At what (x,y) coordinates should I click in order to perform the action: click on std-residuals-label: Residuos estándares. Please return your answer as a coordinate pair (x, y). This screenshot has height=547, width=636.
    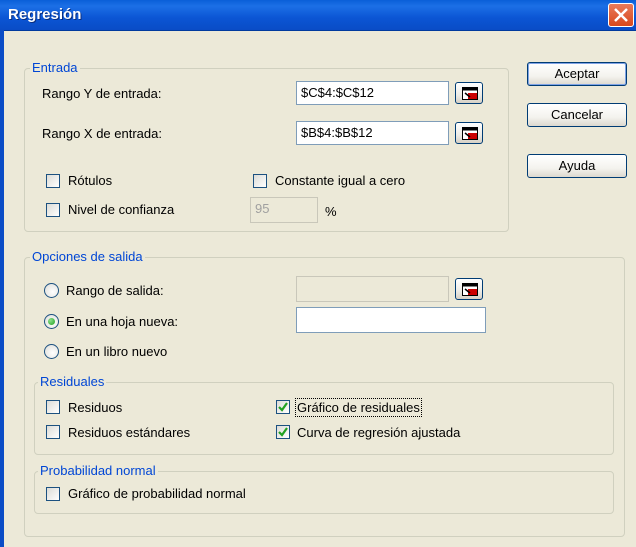
    Looking at the image, I should click on (129, 432).